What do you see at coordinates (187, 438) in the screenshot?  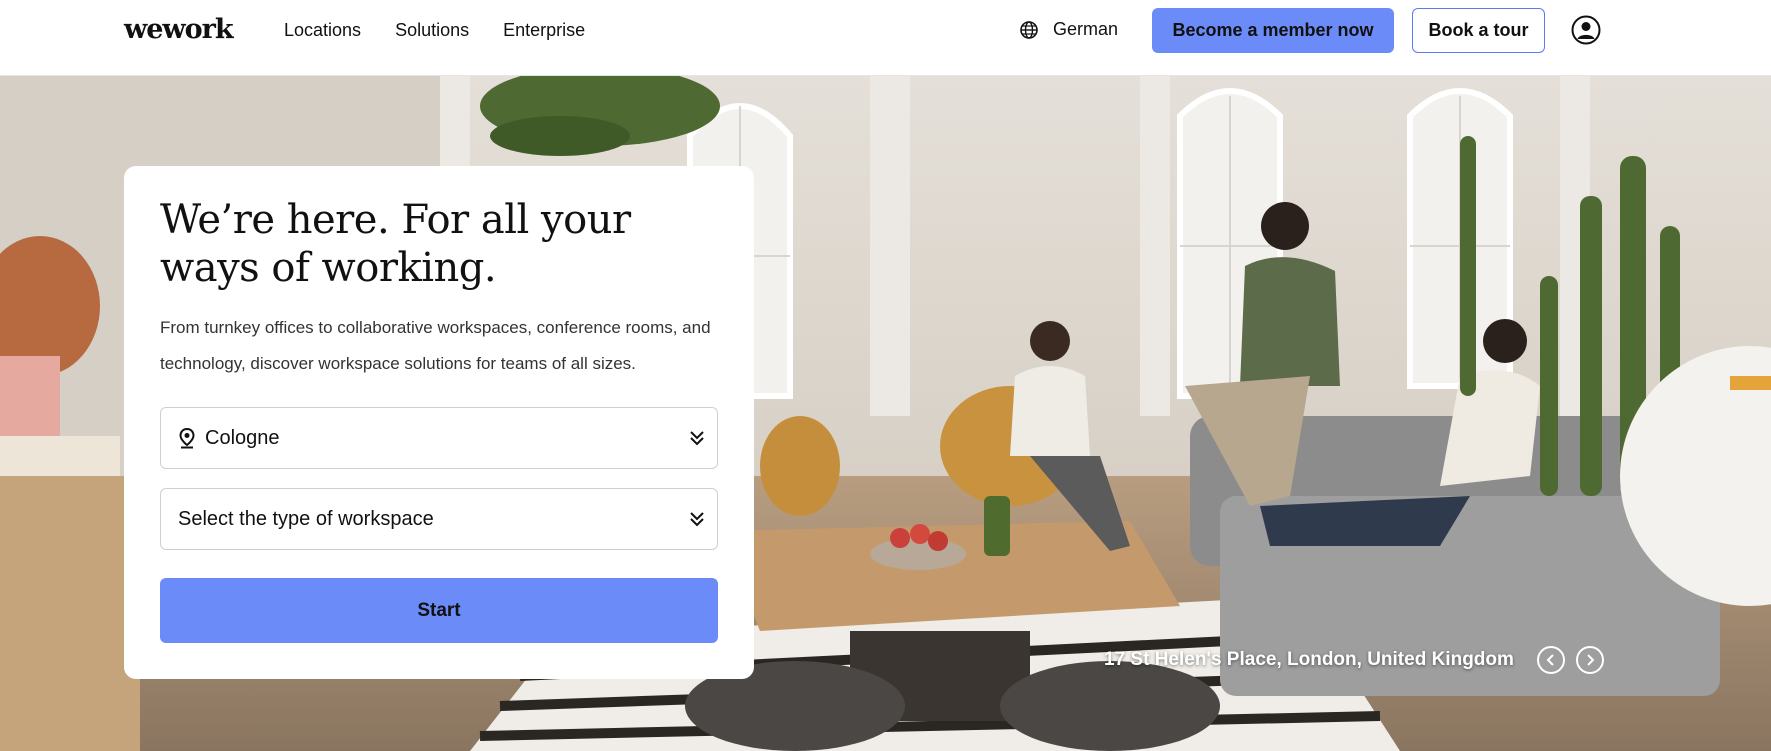 I see `location-pin-icon` at bounding box center [187, 438].